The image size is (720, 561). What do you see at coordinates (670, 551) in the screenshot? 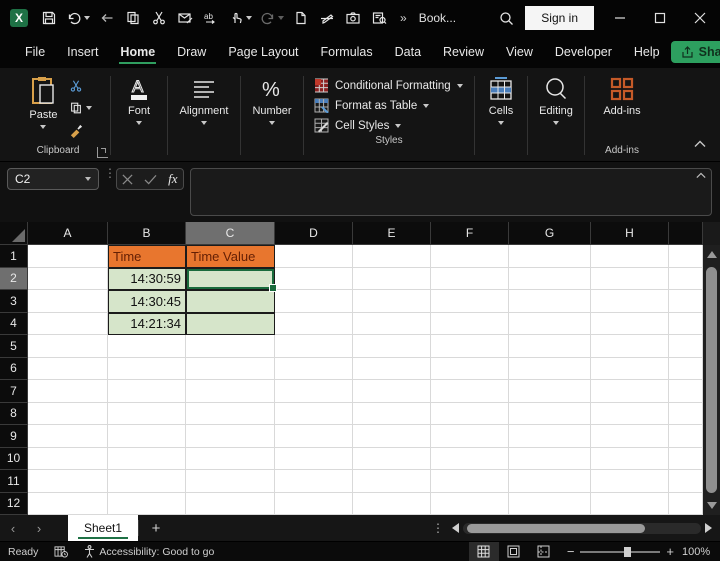
I see `zoom-in-icon: +` at bounding box center [670, 551].